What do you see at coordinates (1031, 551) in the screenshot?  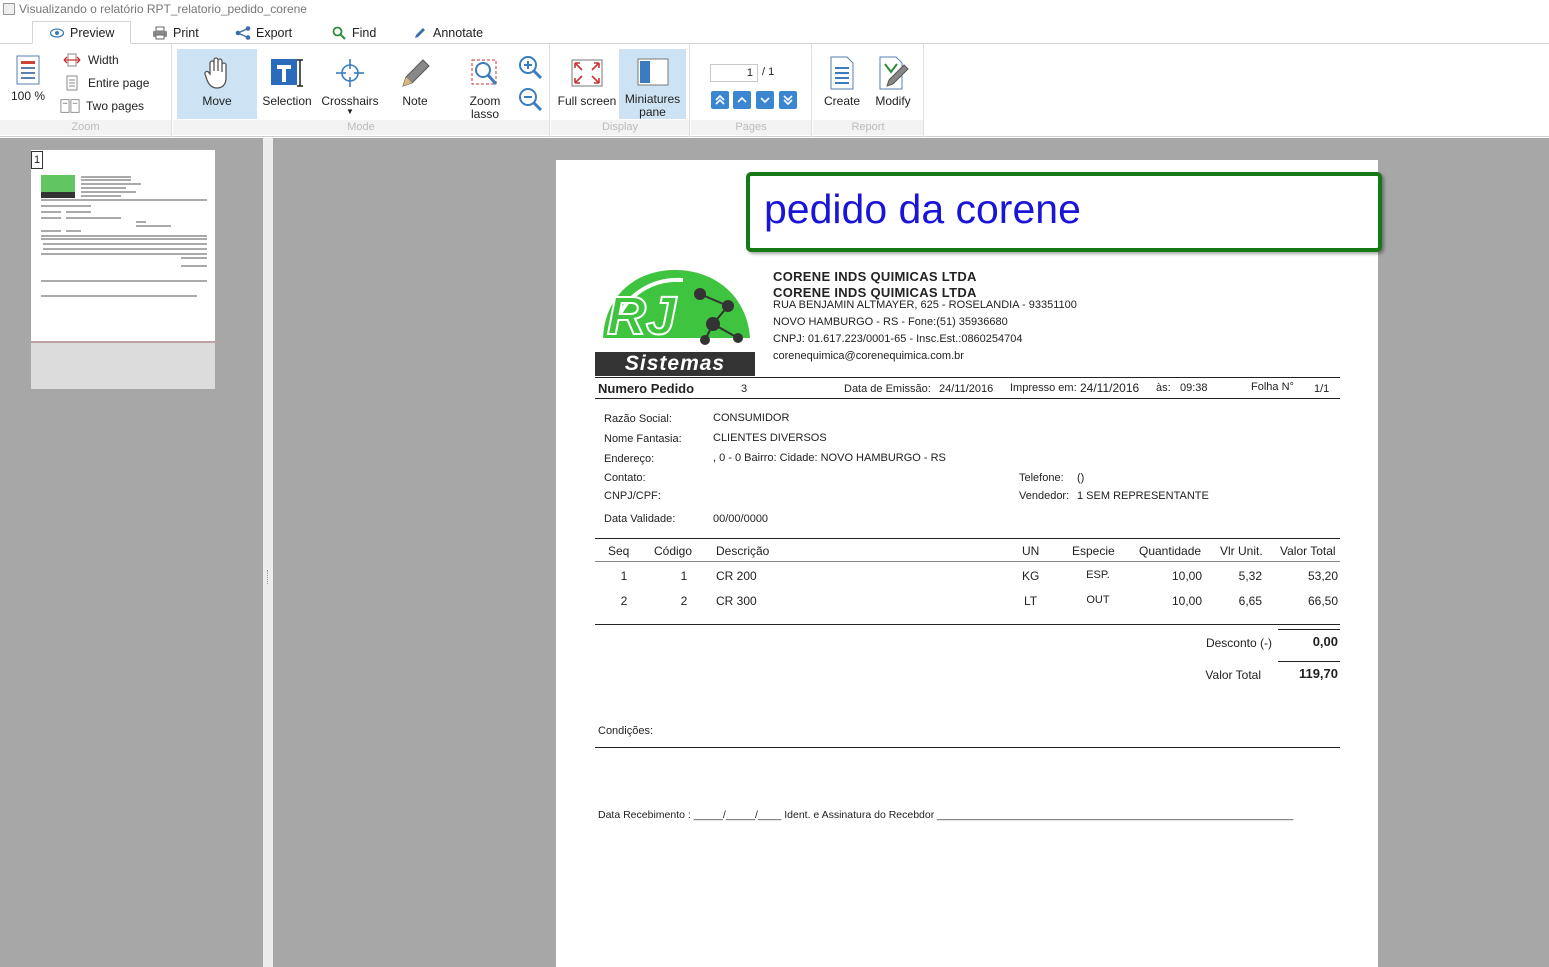 I see `col-un: UN` at bounding box center [1031, 551].